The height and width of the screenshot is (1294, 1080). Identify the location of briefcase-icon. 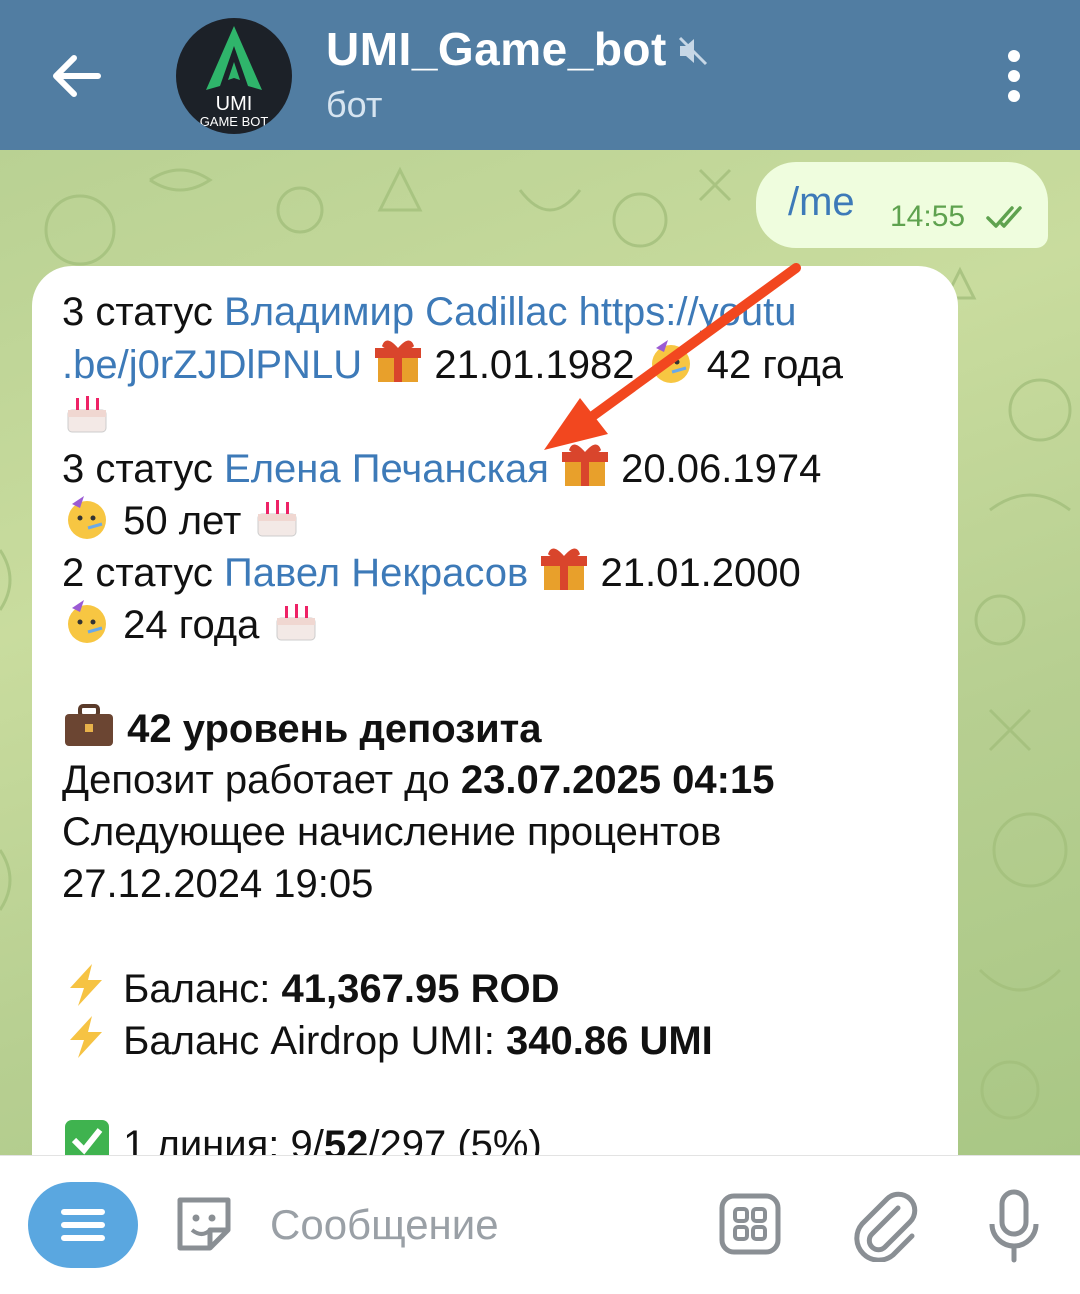
(89, 725).